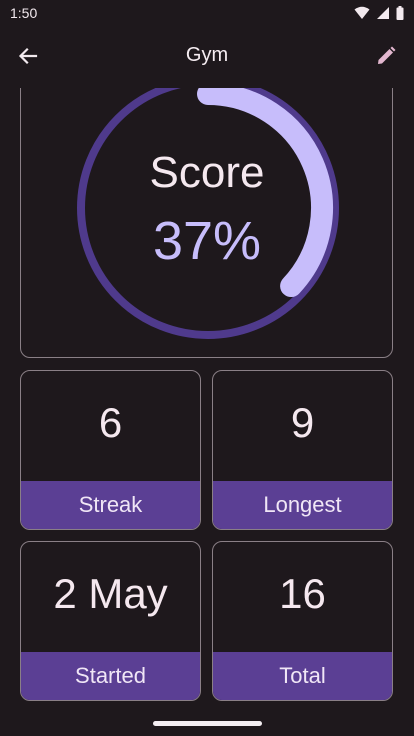 This screenshot has width=414, height=736. I want to click on total-label: Total, so click(302, 676).